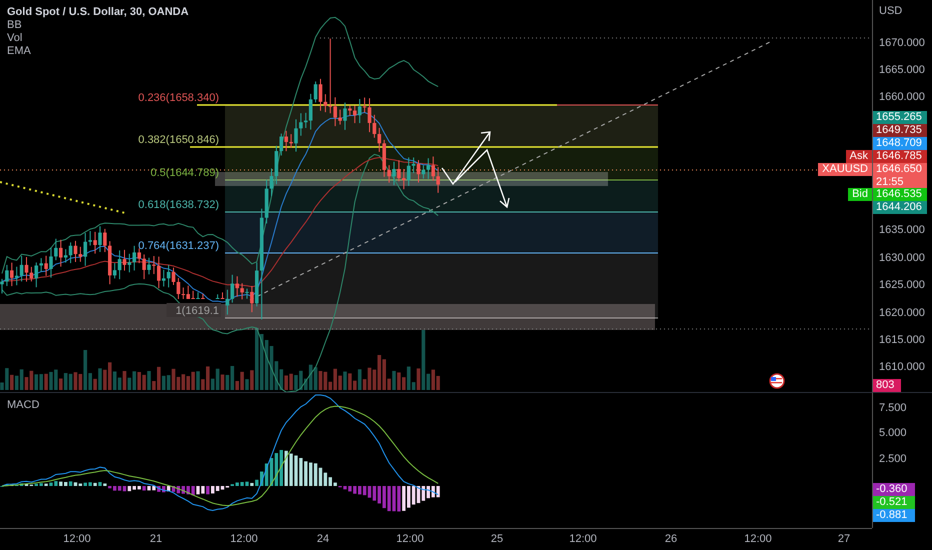 This screenshot has height=550, width=932. What do you see at coordinates (902, 367) in the screenshot?
I see `price-tick: 1610.000` at bounding box center [902, 367].